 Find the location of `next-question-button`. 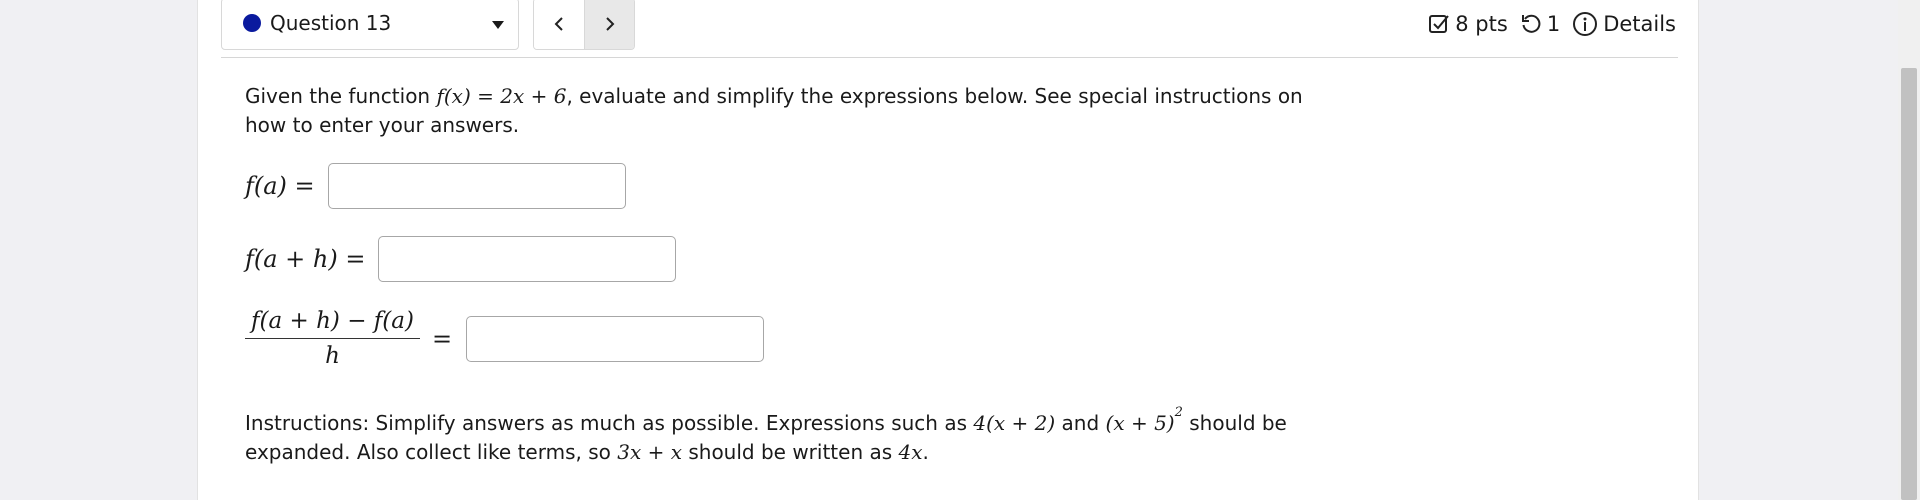

next-question-button is located at coordinates (609, 24).